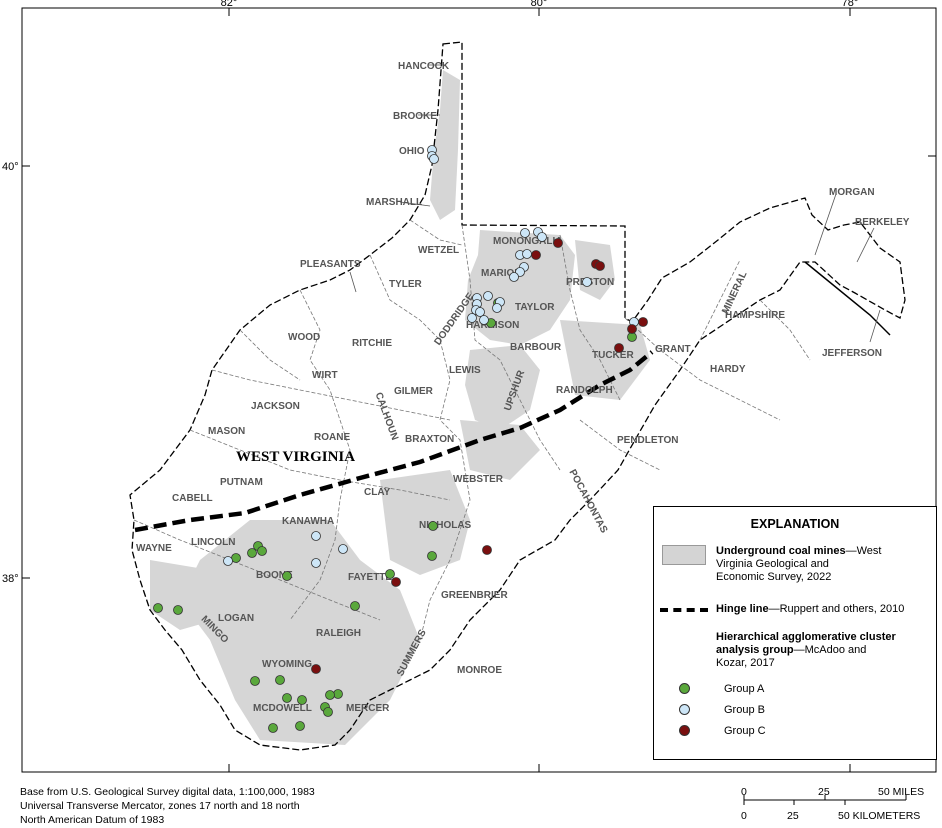  Describe the element at coordinates (673, 349) in the screenshot. I see `county-label: GRANT` at that location.